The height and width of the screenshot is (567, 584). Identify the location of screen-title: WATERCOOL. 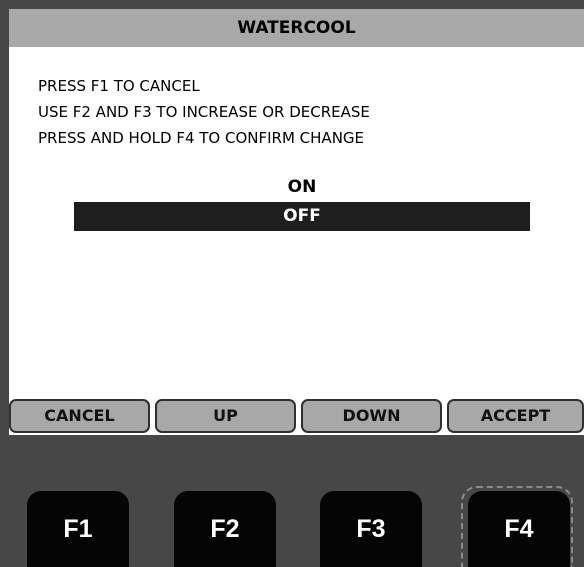
(296, 28).